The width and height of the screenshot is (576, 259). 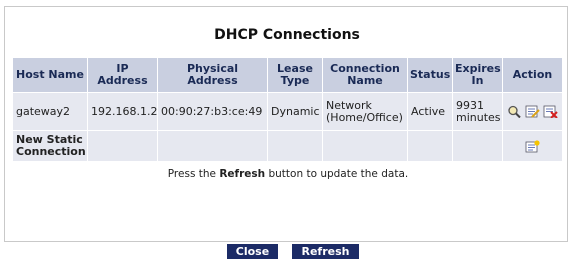 I want to click on ip-address-cell: 192.168.1.2, so click(x=122, y=111).